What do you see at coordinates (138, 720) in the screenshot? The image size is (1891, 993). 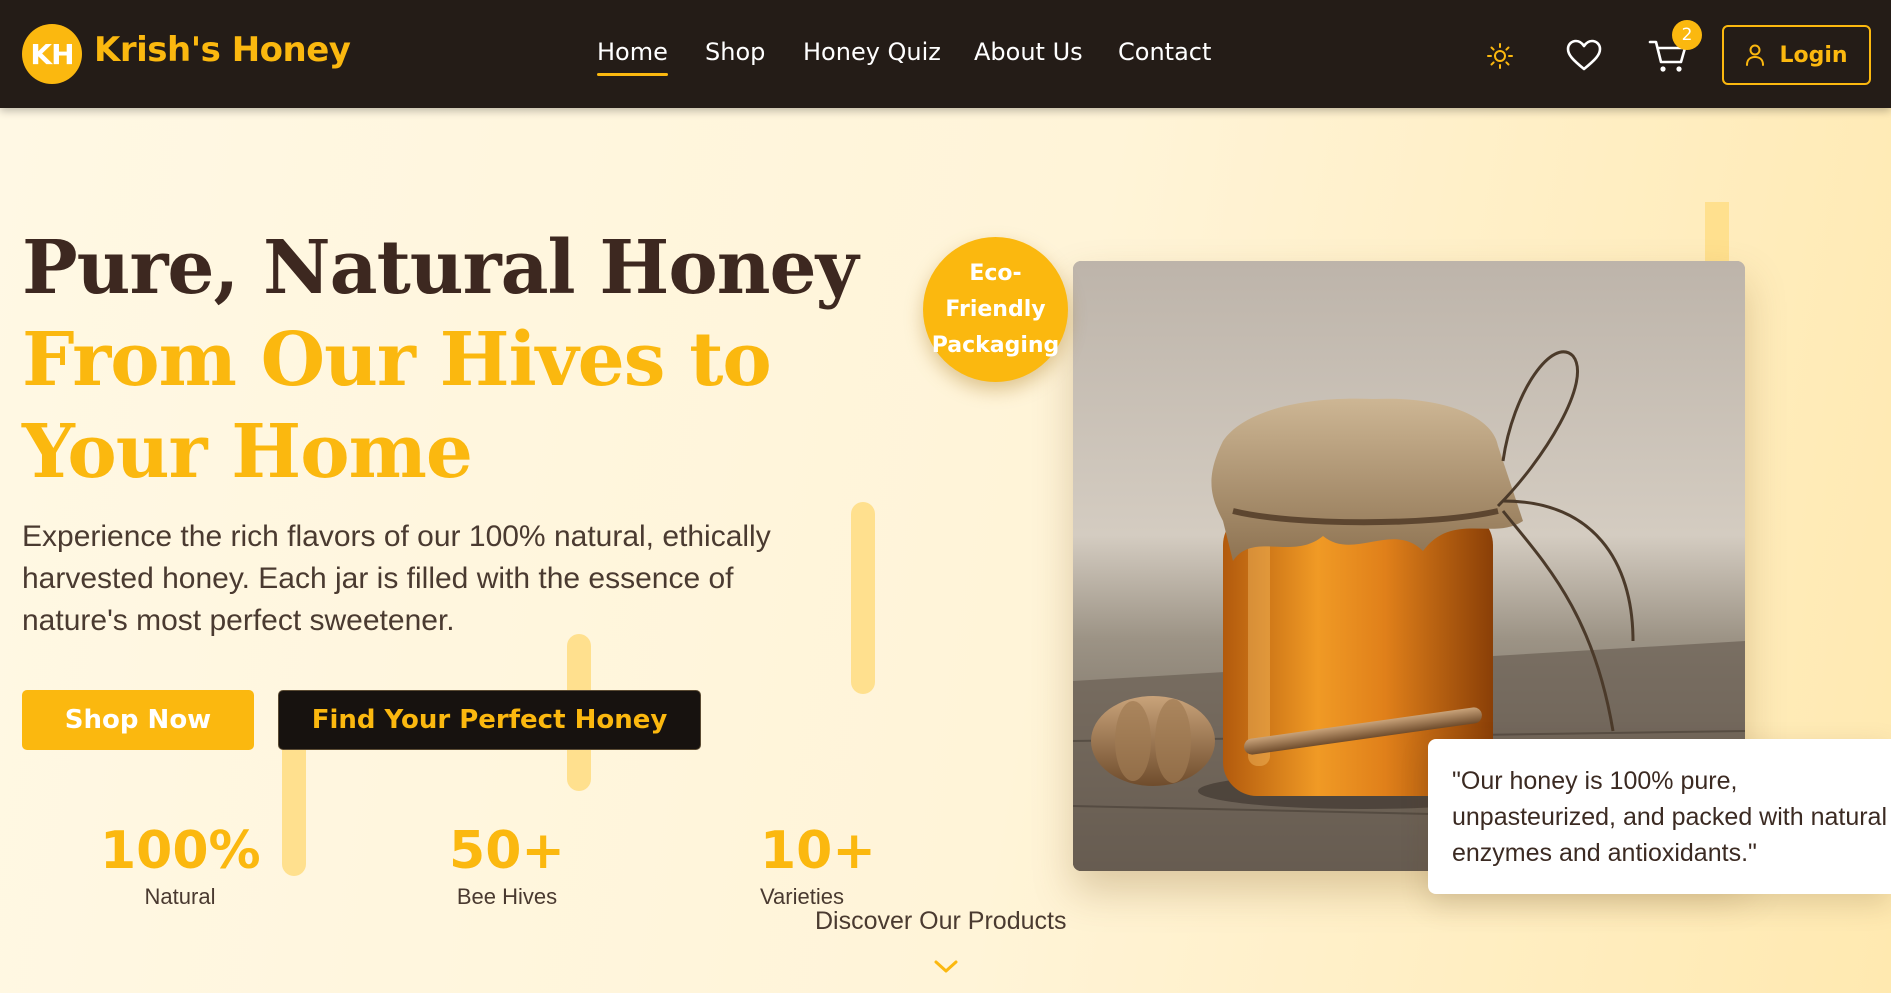 I see `shop-now-button: Shop Now` at bounding box center [138, 720].